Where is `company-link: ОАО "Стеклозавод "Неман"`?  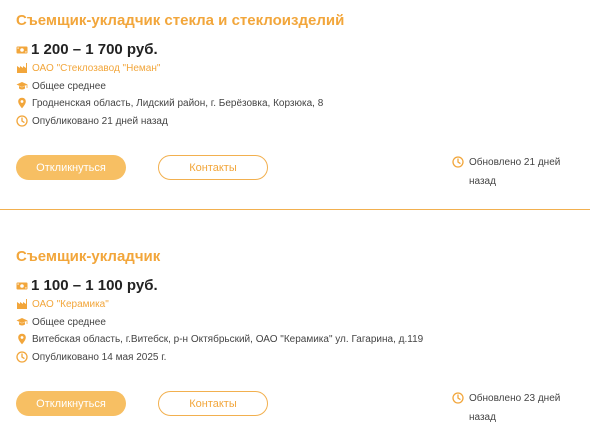 company-link: ОАО "Стеклозавод "Неман" is located at coordinates (96, 68).